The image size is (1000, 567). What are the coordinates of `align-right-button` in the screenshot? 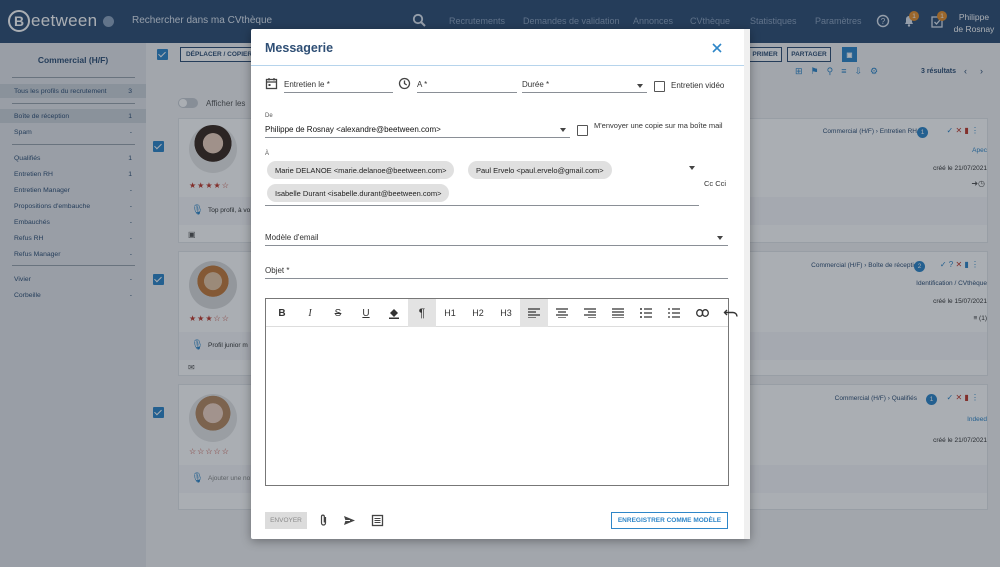 It's located at (590, 313).